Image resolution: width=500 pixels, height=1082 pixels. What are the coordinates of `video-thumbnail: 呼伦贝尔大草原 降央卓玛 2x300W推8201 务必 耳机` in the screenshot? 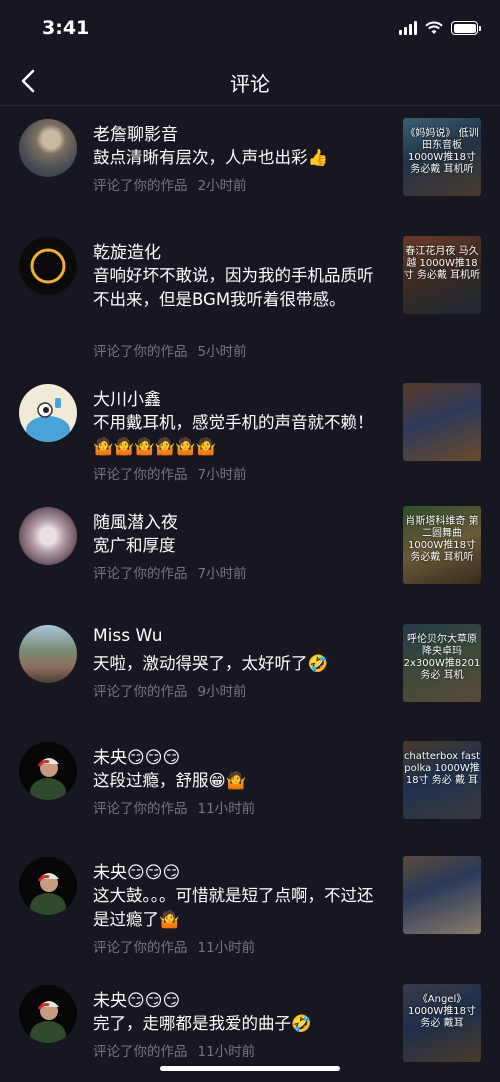 It's located at (442, 663).